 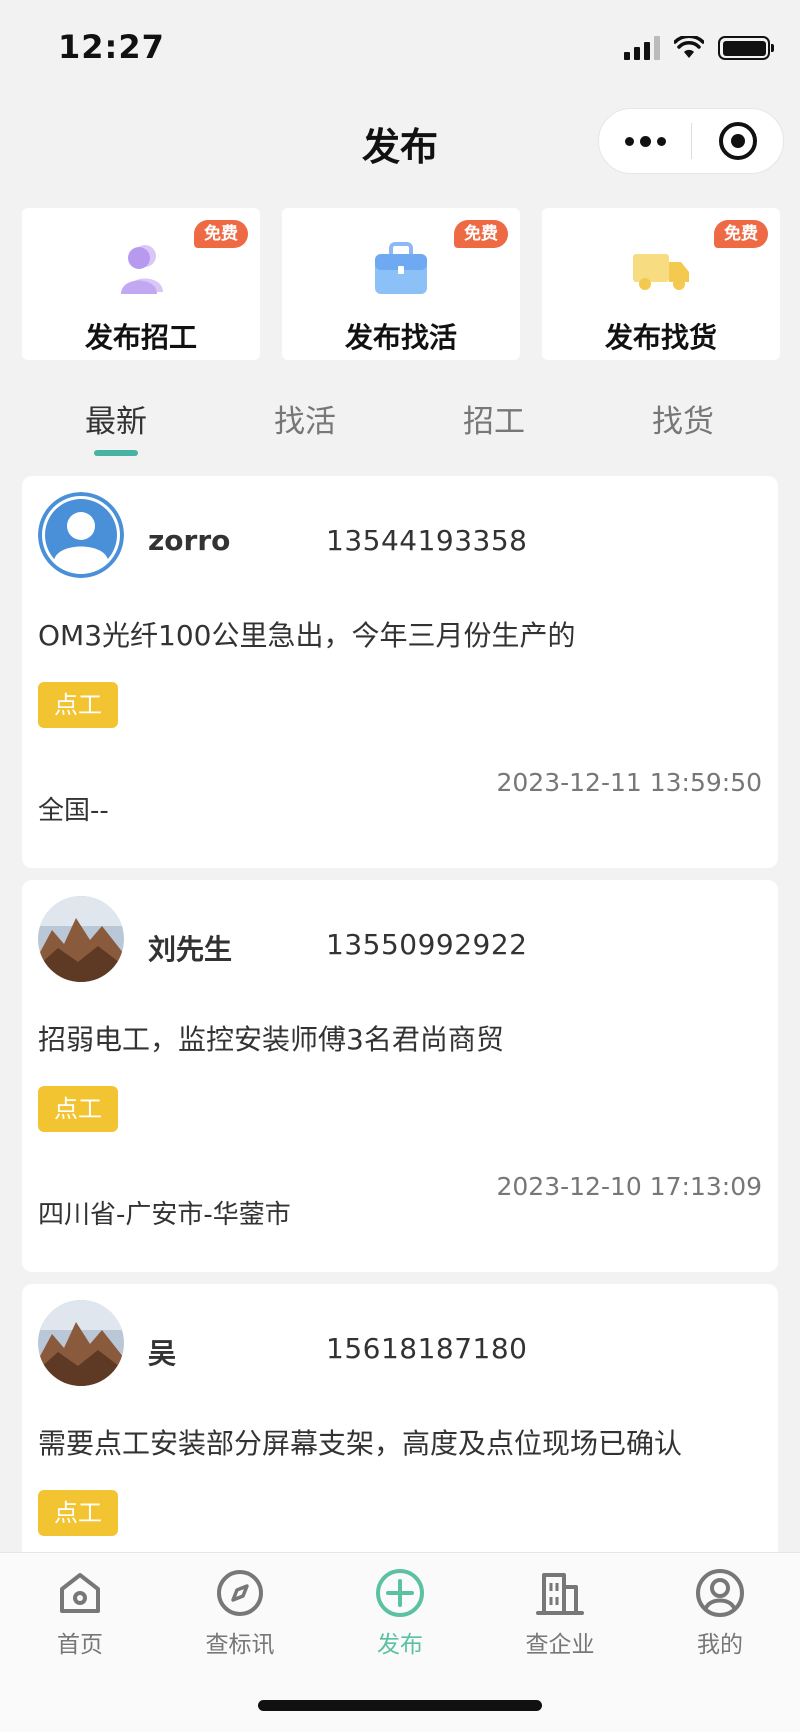 What do you see at coordinates (426, 1348) in the screenshot?
I see `poster-phone: 15618187180` at bounding box center [426, 1348].